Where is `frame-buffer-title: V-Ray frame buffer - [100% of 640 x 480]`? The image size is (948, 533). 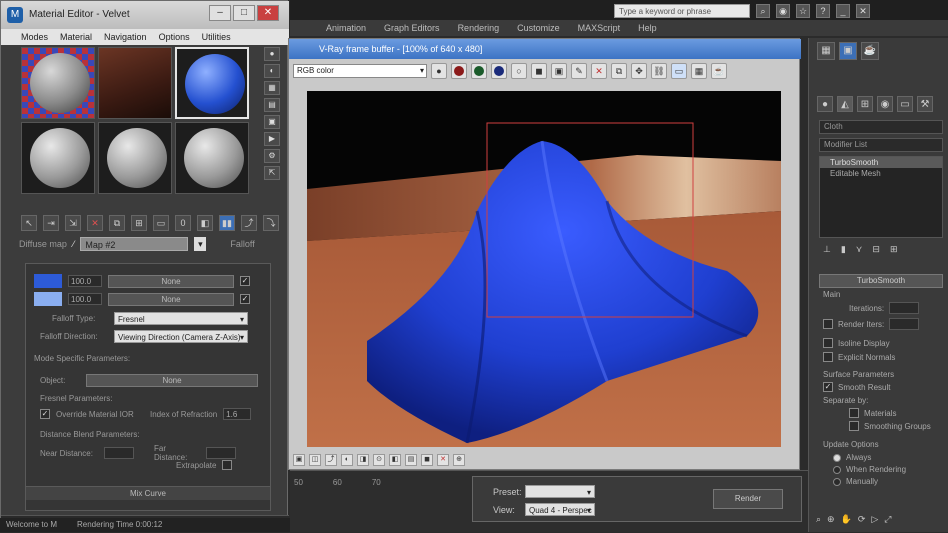
frame-buffer-title: V-Ray frame buffer - [100% of 640 x 480] is located at coordinates (545, 49).